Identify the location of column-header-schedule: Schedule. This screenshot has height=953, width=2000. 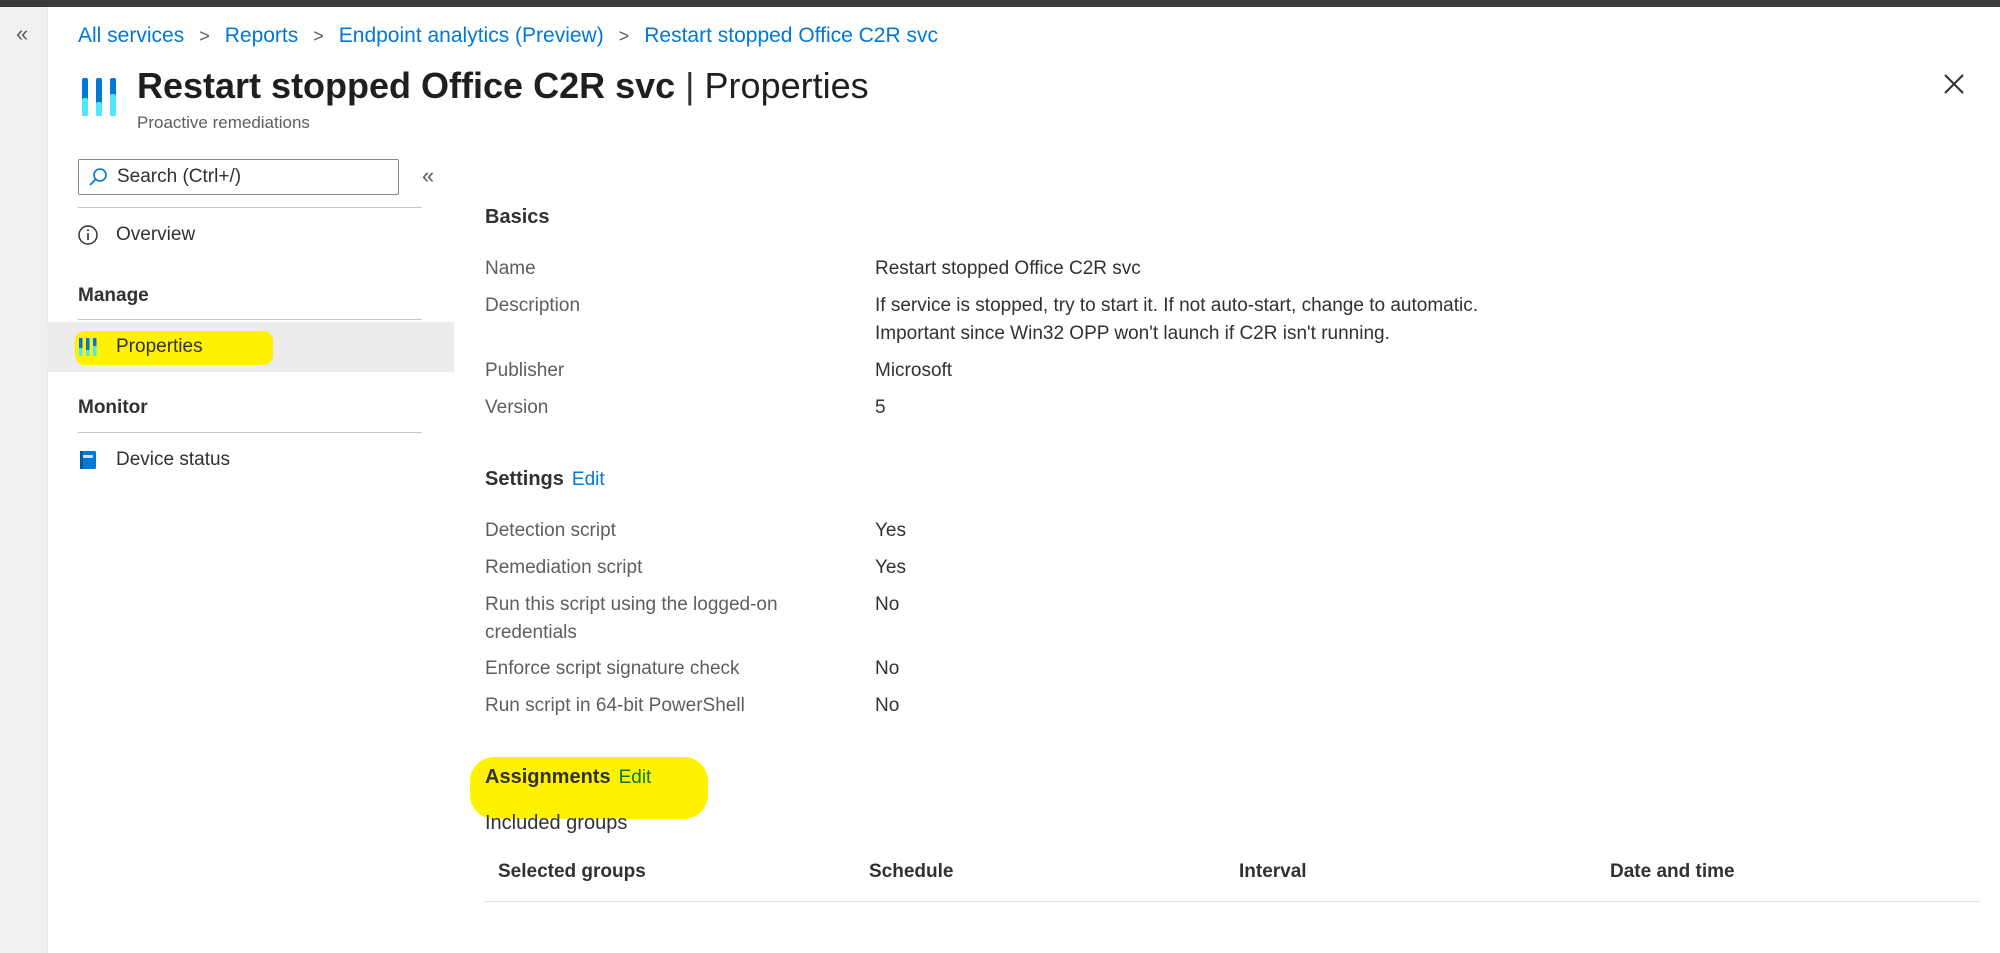
(911, 872).